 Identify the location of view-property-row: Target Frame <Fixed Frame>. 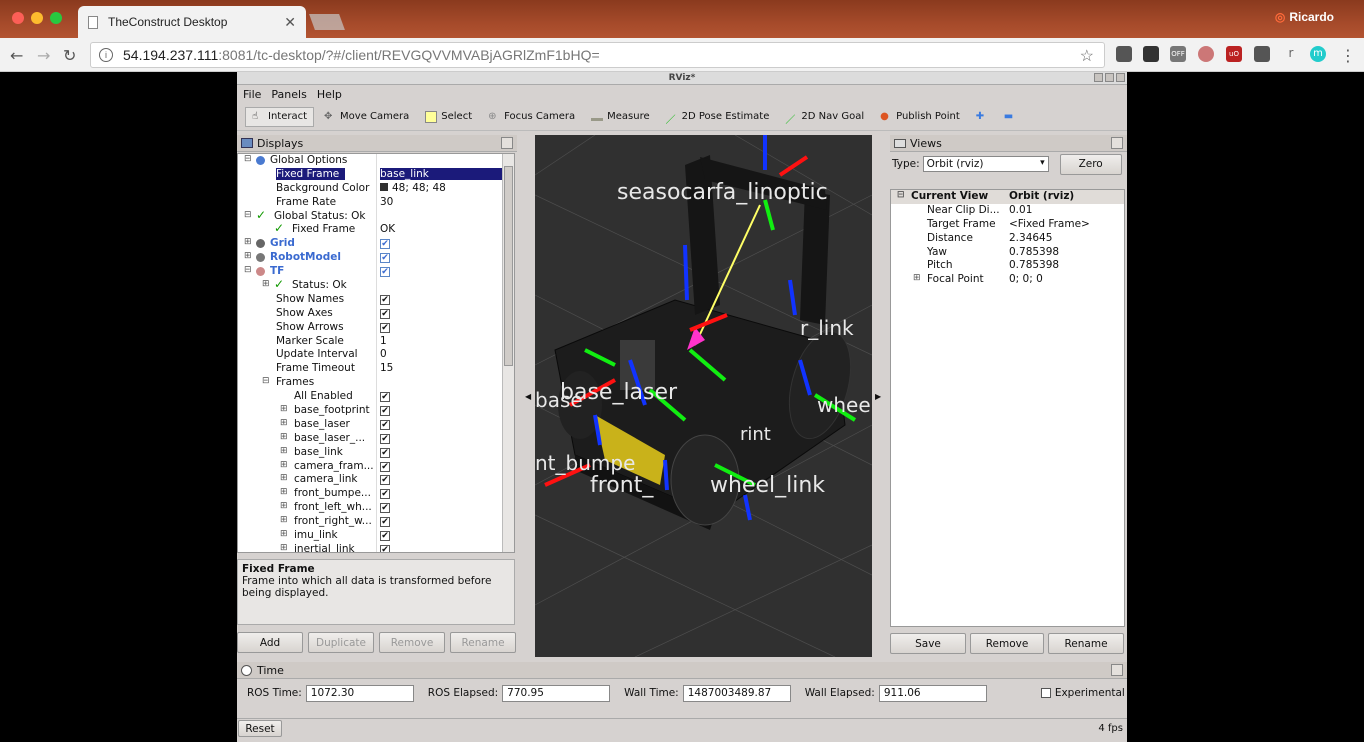
(1007, 225).